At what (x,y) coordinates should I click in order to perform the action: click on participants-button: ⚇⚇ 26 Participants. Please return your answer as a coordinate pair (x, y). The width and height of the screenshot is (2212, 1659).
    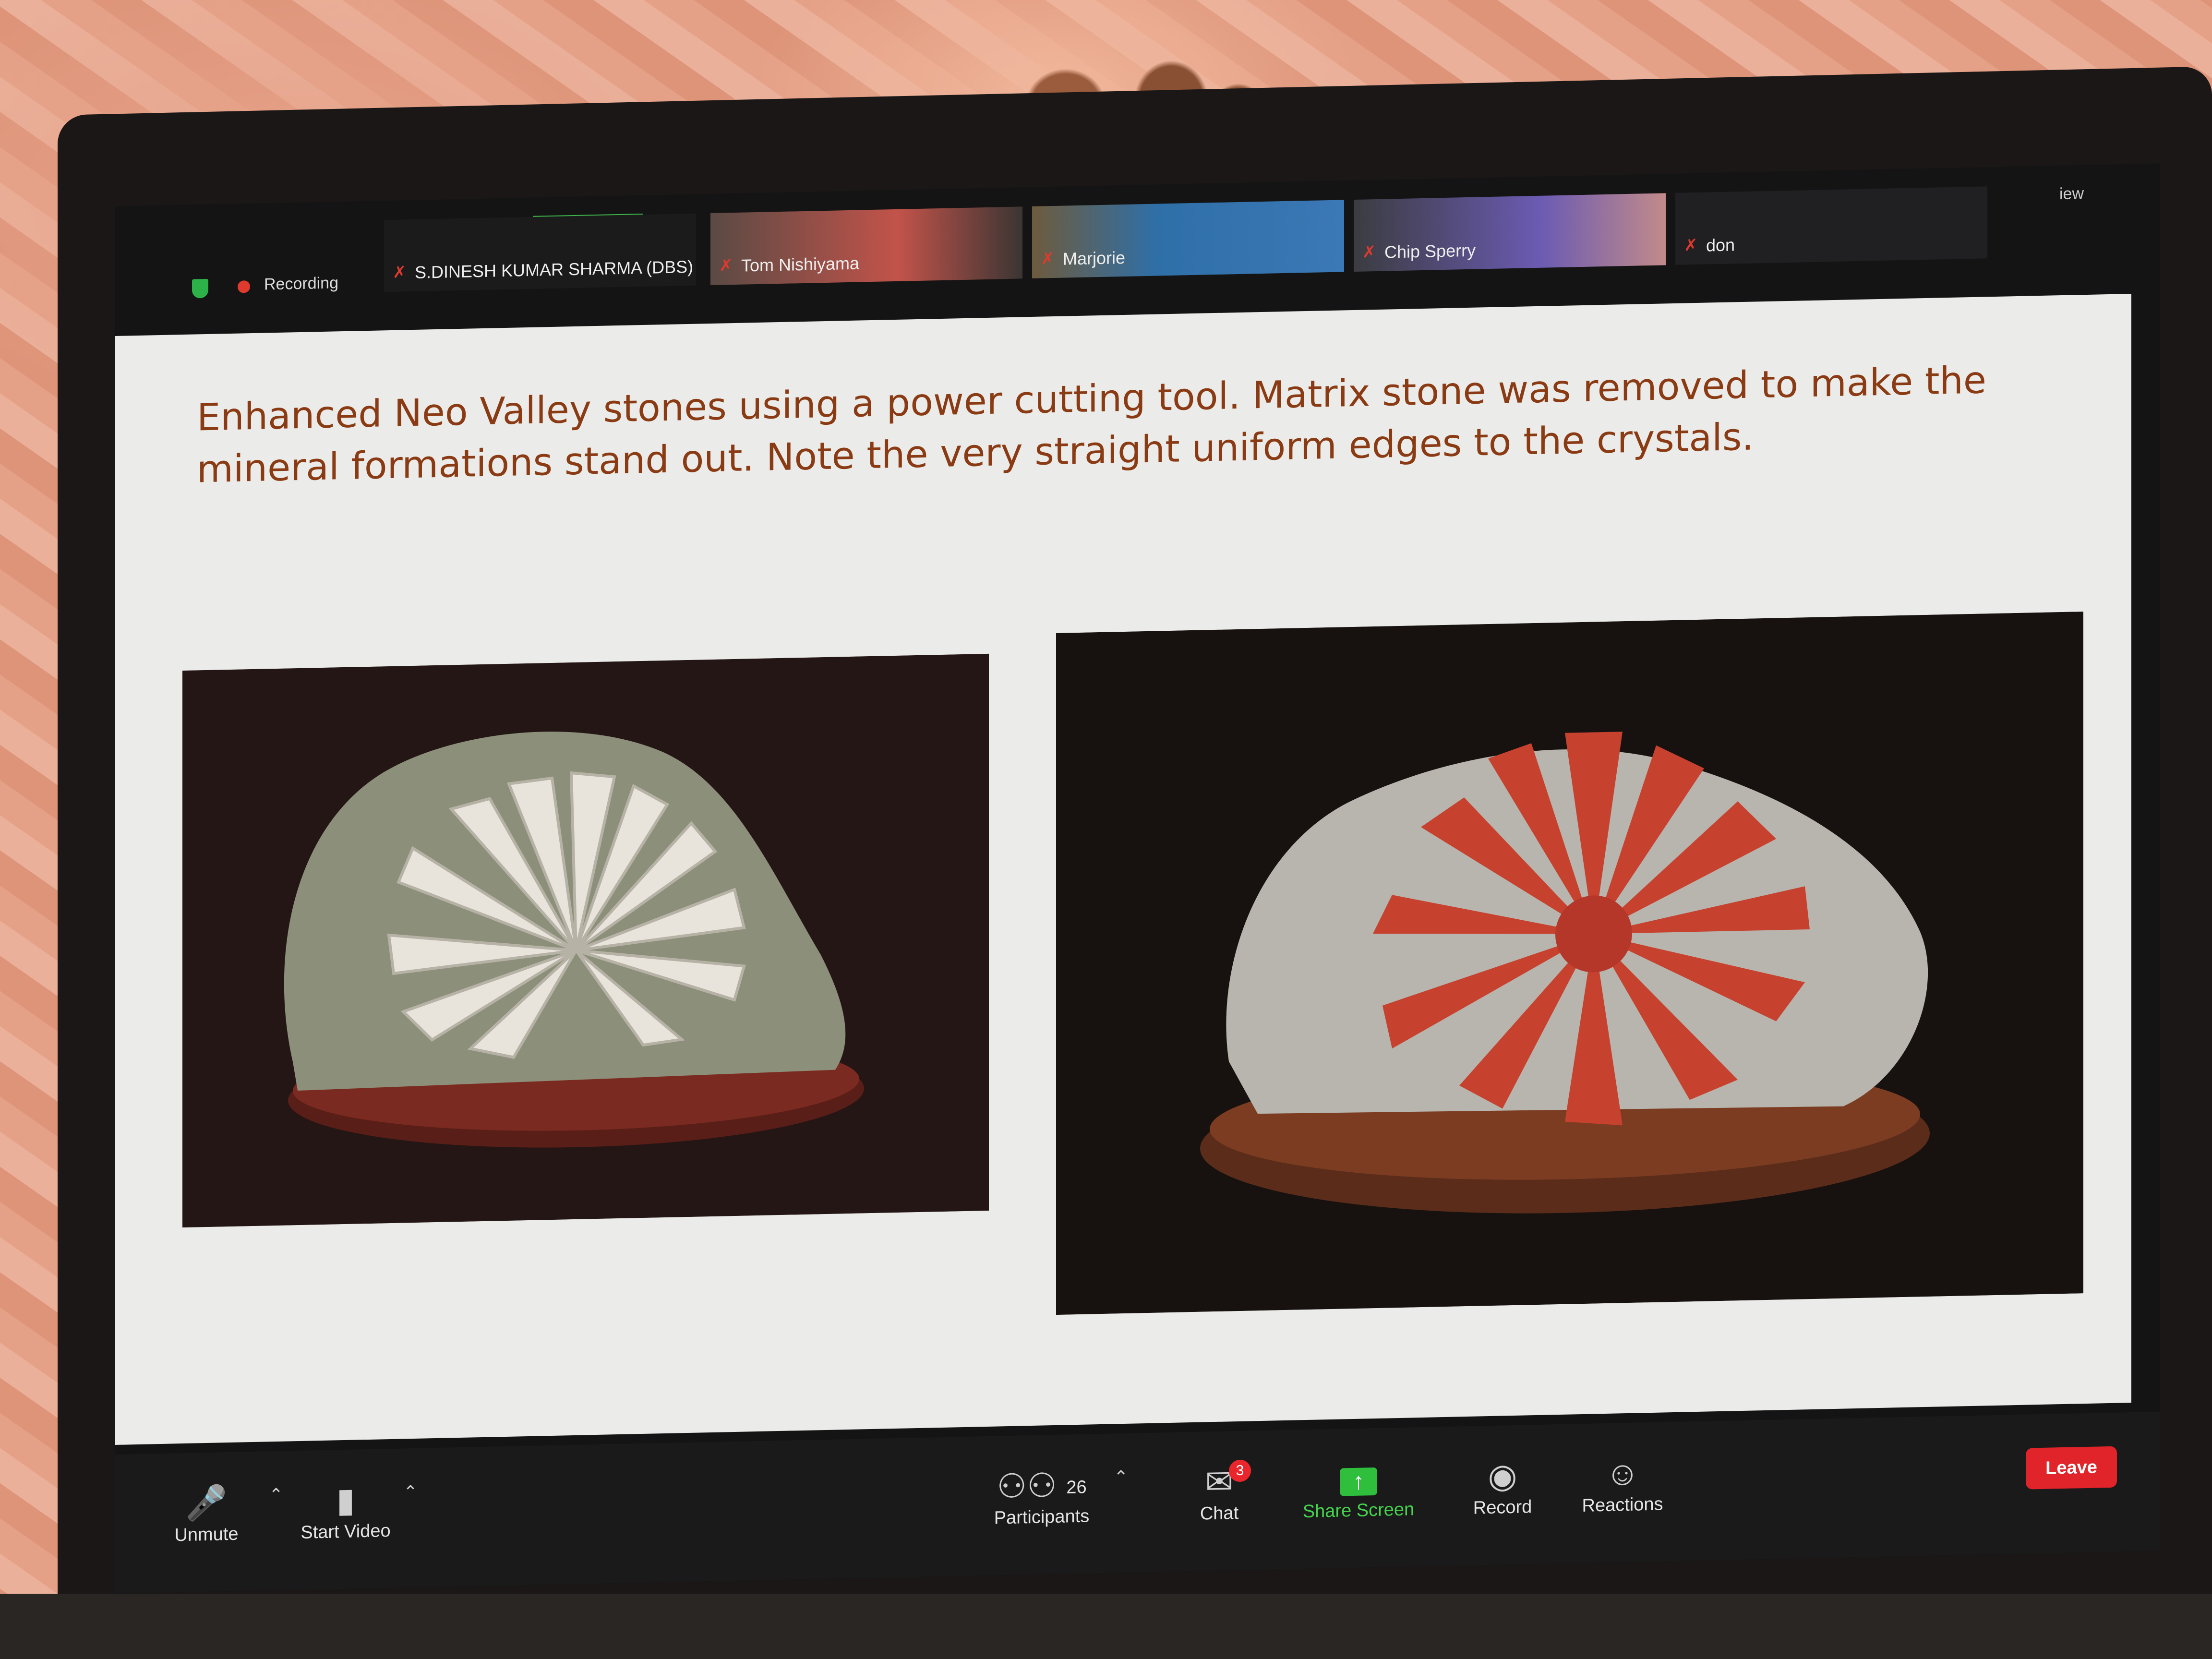
    Looking at the image, I should click on (1041, 1495).